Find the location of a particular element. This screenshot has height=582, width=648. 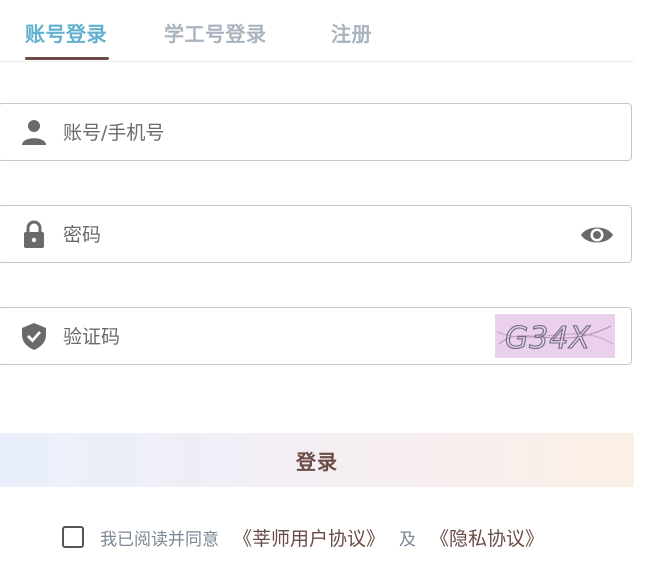

login-button-label: 登录 is located at coordinates (317, 462).